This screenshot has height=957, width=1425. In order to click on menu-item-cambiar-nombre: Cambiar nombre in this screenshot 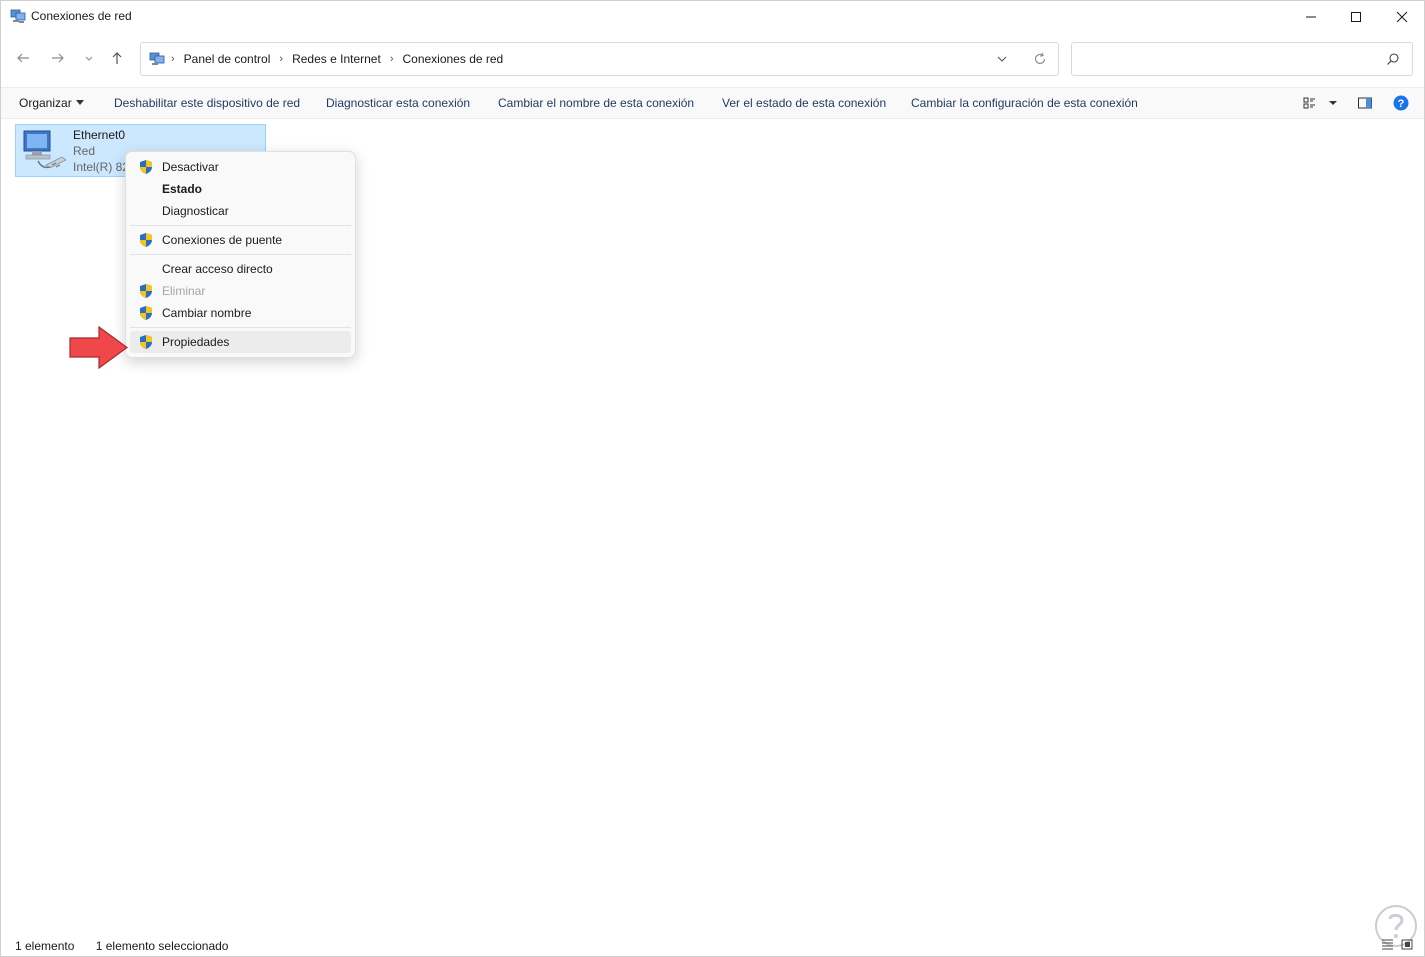, I will do `click(240, 313)`.